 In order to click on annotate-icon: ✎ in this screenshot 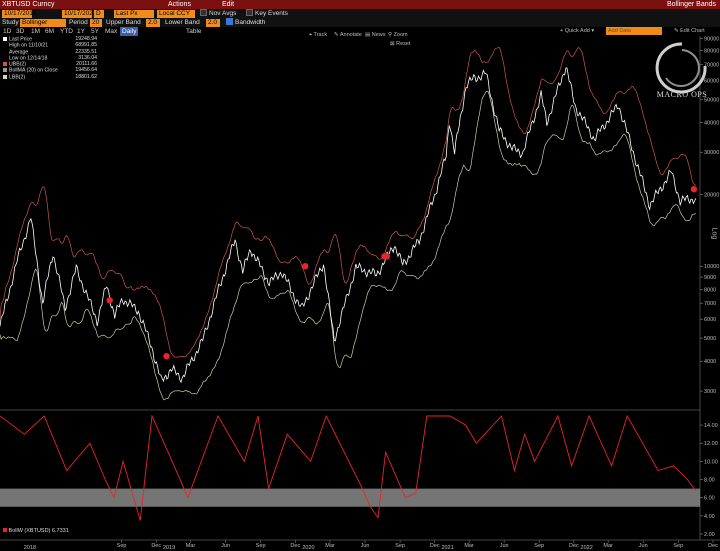, I will do `click(336, 35)`.